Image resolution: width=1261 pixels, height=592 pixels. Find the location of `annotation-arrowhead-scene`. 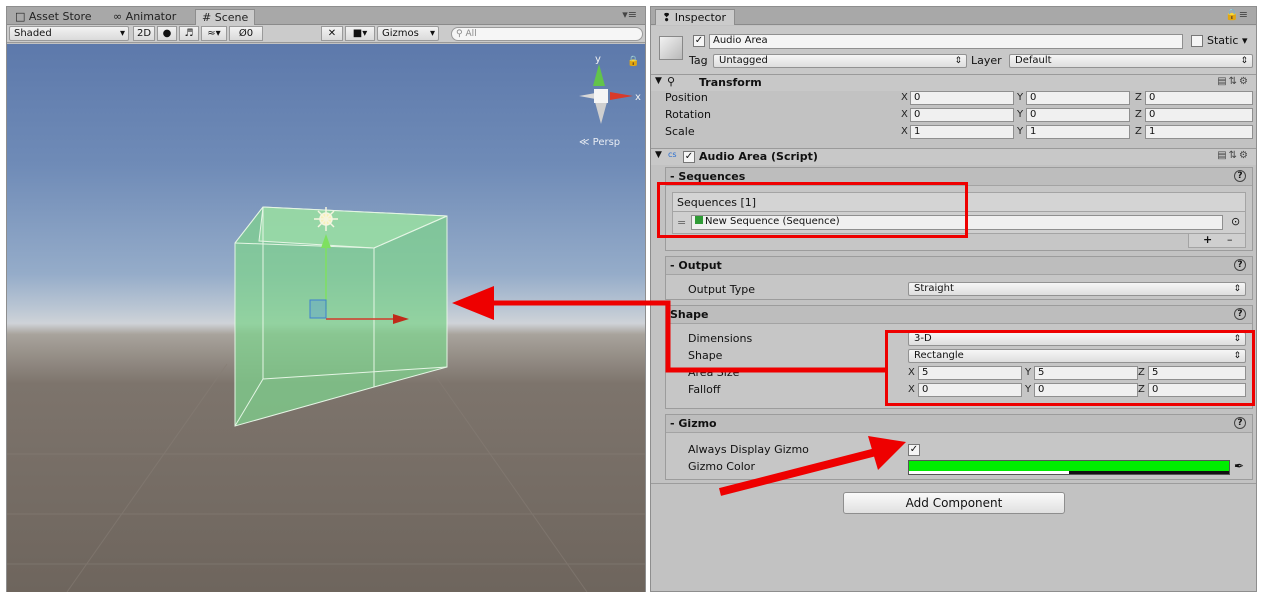

annotation-arrowhead-scene is located at coordinates (473, 303).